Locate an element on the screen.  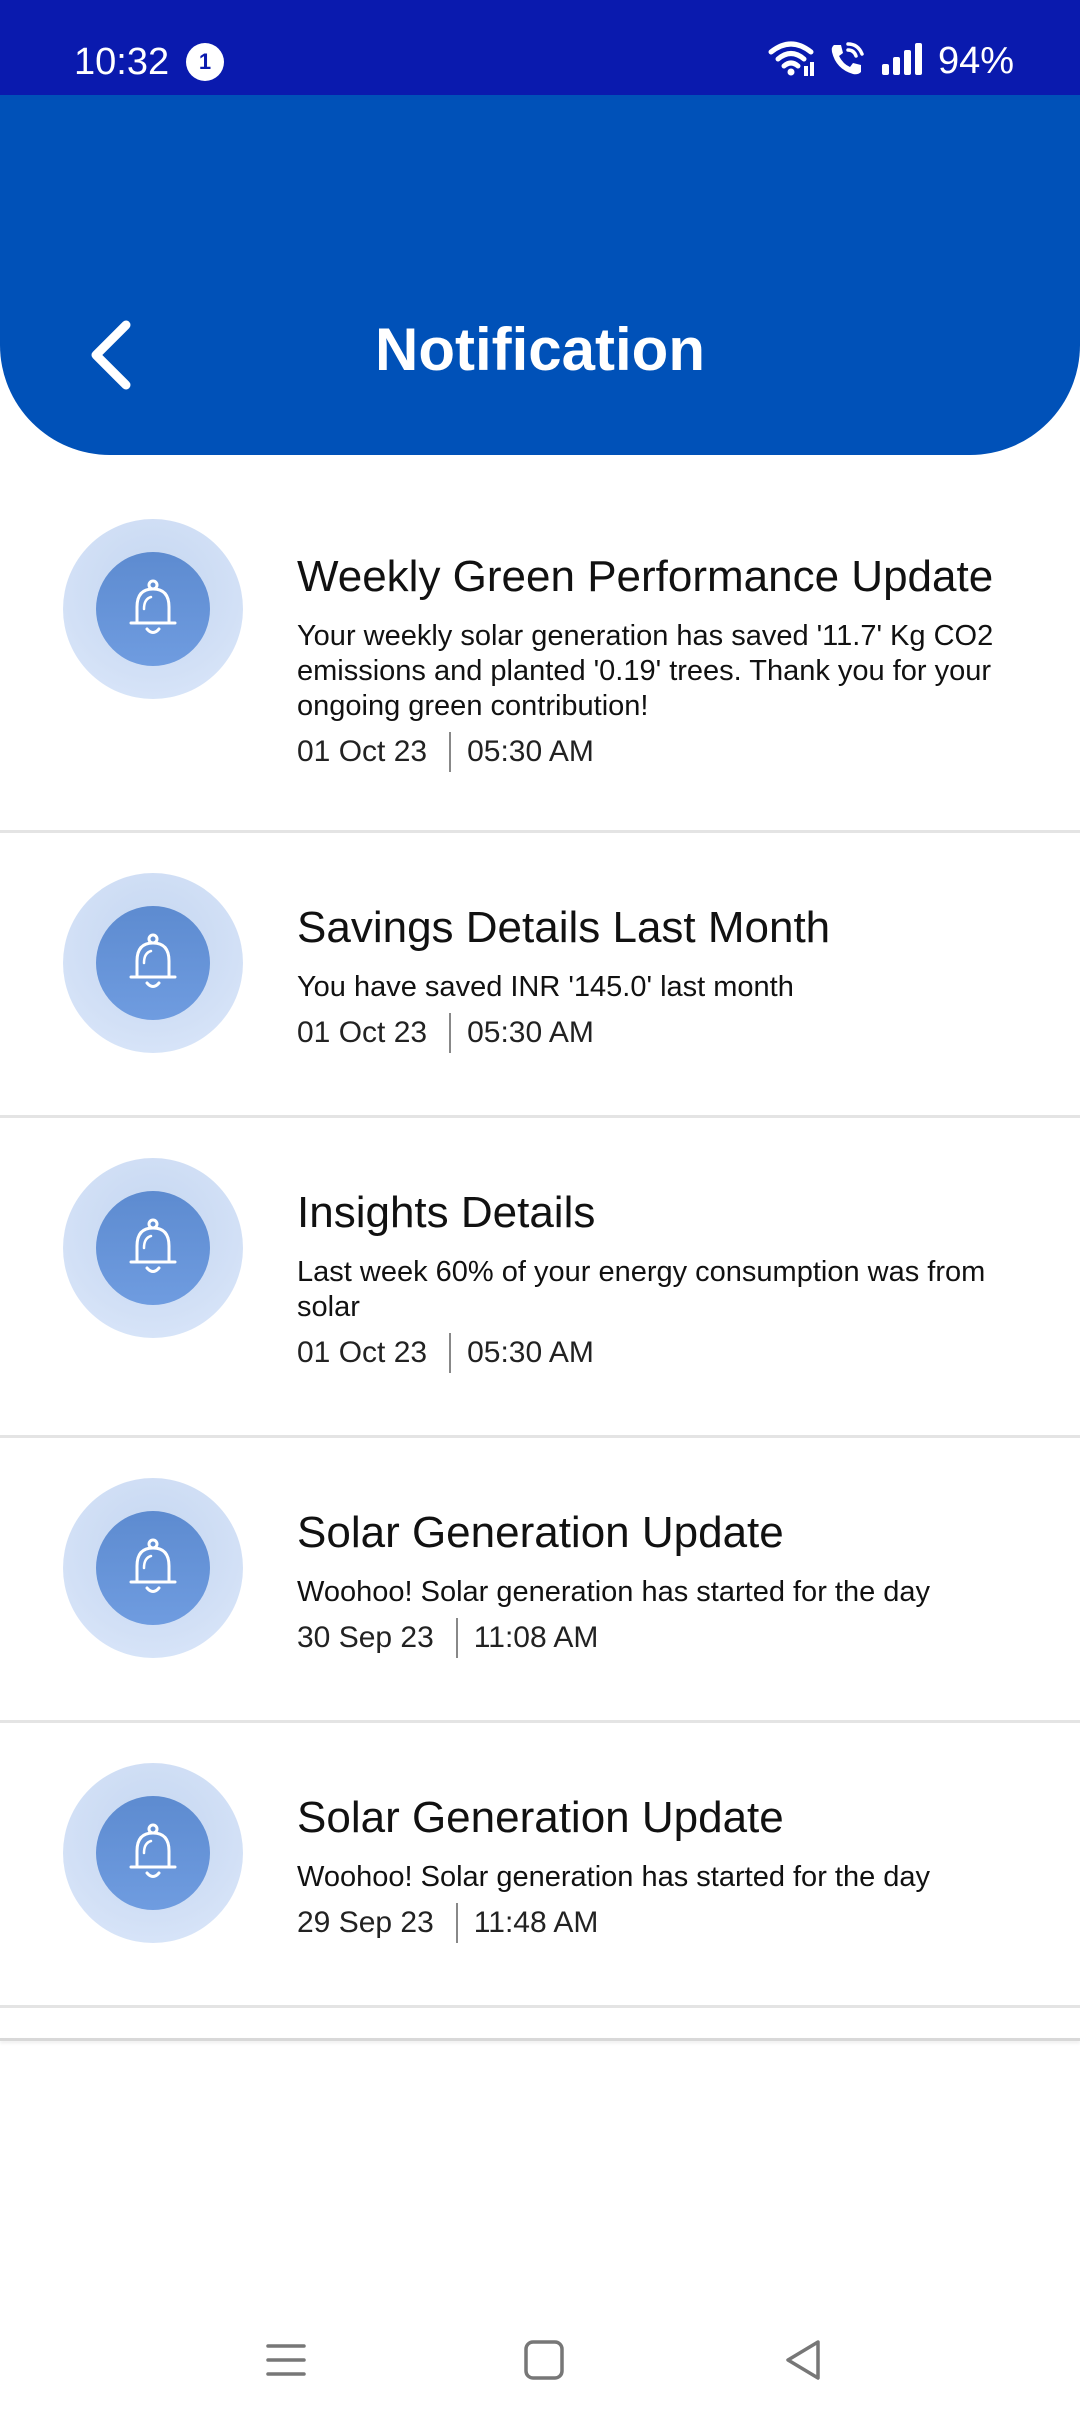
wifi-icon is located at coordinates (791, 61).